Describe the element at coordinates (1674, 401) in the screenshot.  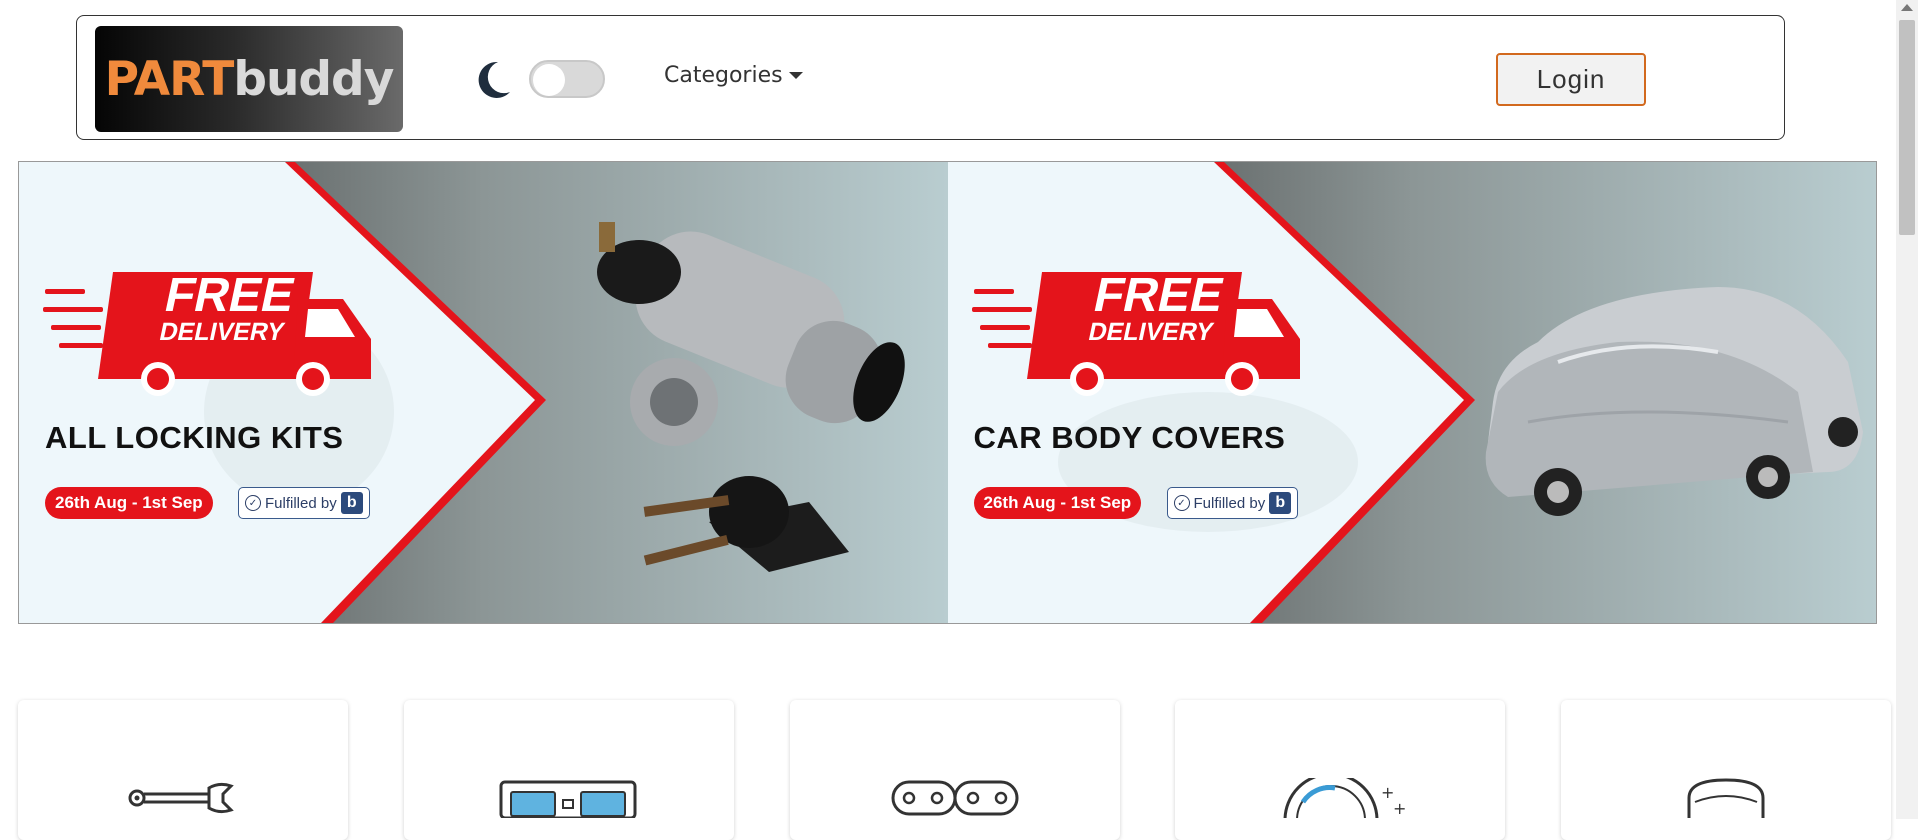
I see `car-cover-icon` at that location.